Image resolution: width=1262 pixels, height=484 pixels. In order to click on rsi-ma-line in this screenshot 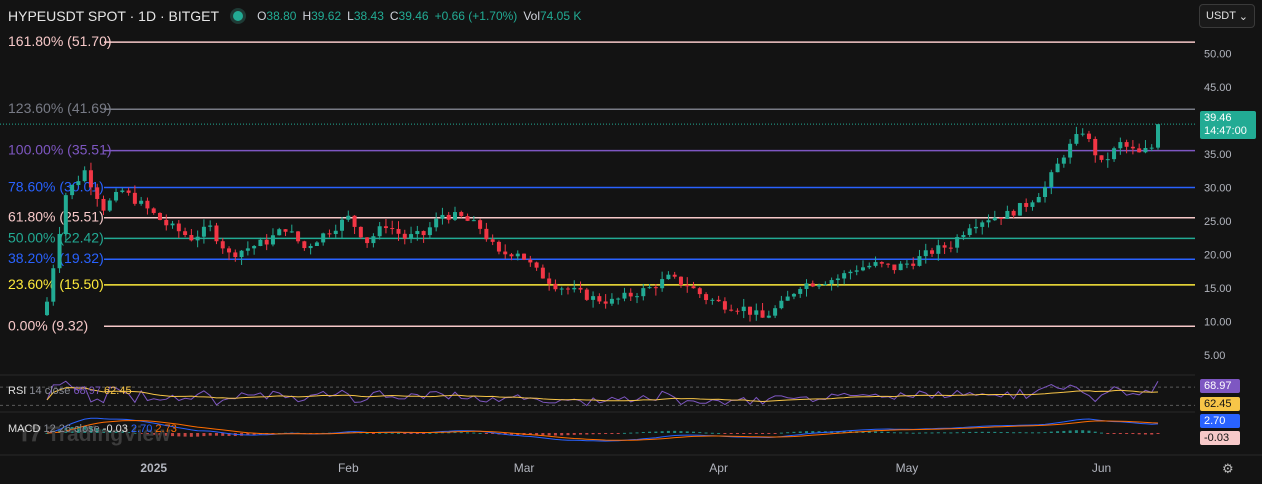, I will do `click(602, 395)`.